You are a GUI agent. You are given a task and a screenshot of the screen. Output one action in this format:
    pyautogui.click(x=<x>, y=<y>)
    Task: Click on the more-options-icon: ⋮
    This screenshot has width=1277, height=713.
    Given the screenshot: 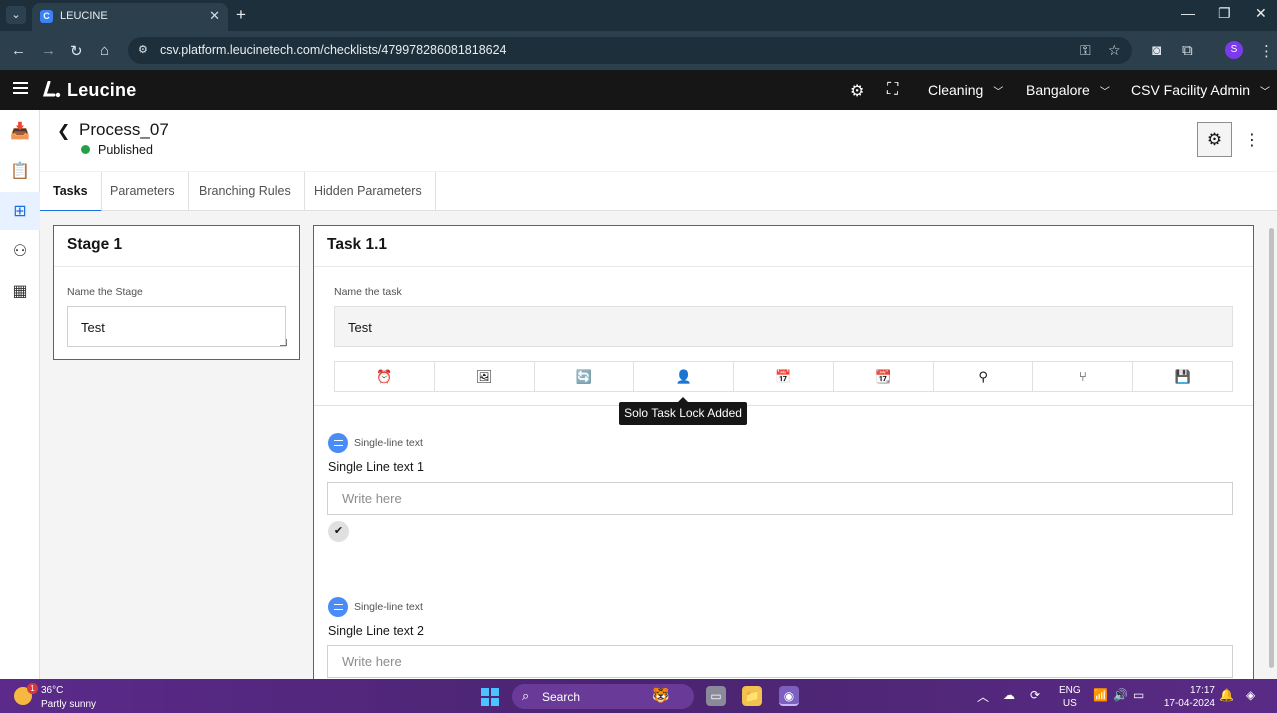 What is the action you would take?
    pyautogui.click(x=1252, y=140)
    